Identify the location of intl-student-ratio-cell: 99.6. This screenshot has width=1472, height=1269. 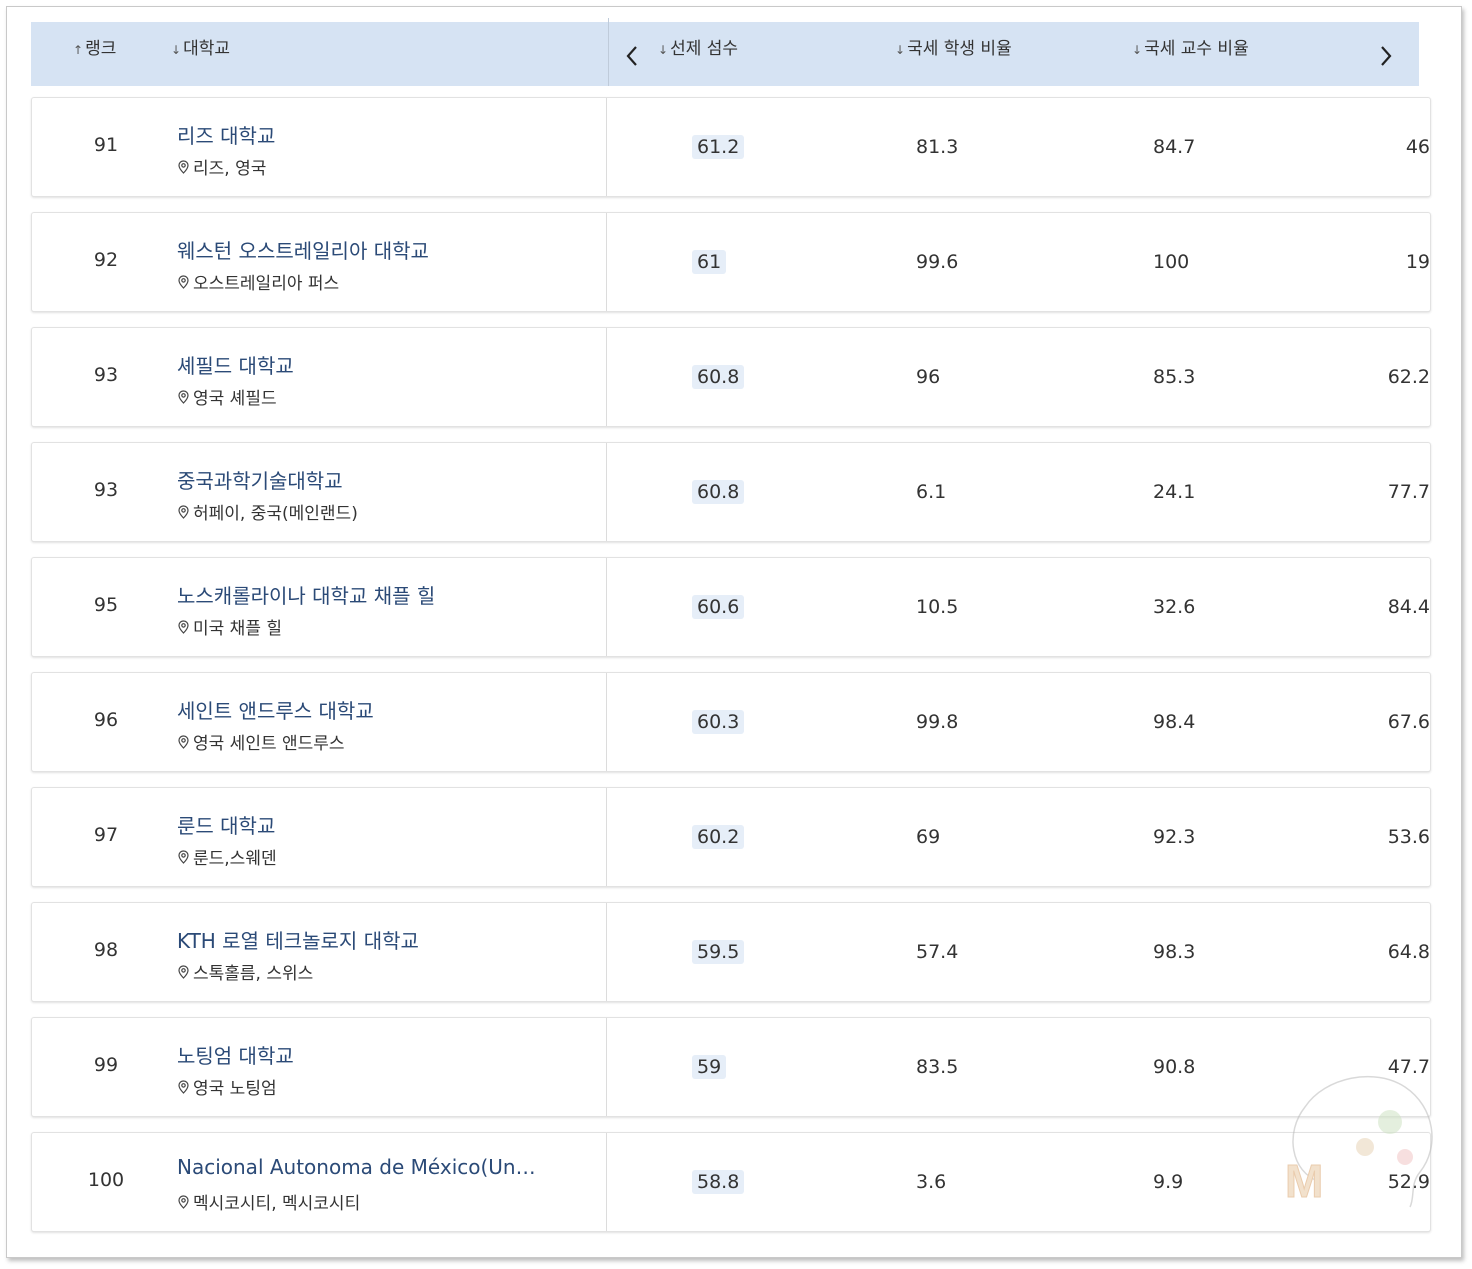
(937, 262).